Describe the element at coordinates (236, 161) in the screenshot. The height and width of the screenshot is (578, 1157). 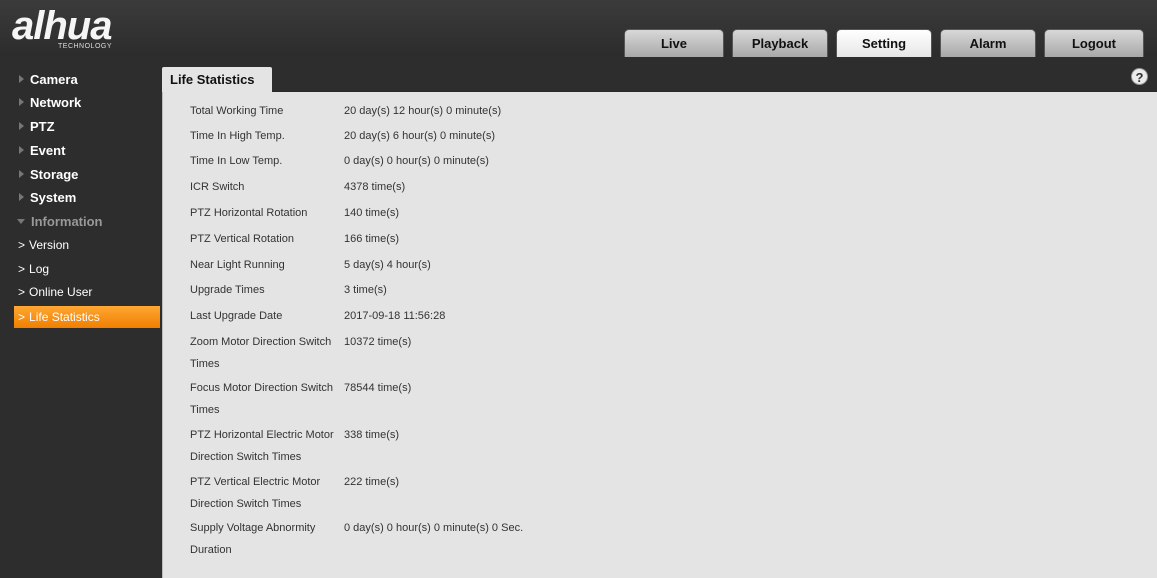
I see `stat-label: Time In Low Temp.` at that location.